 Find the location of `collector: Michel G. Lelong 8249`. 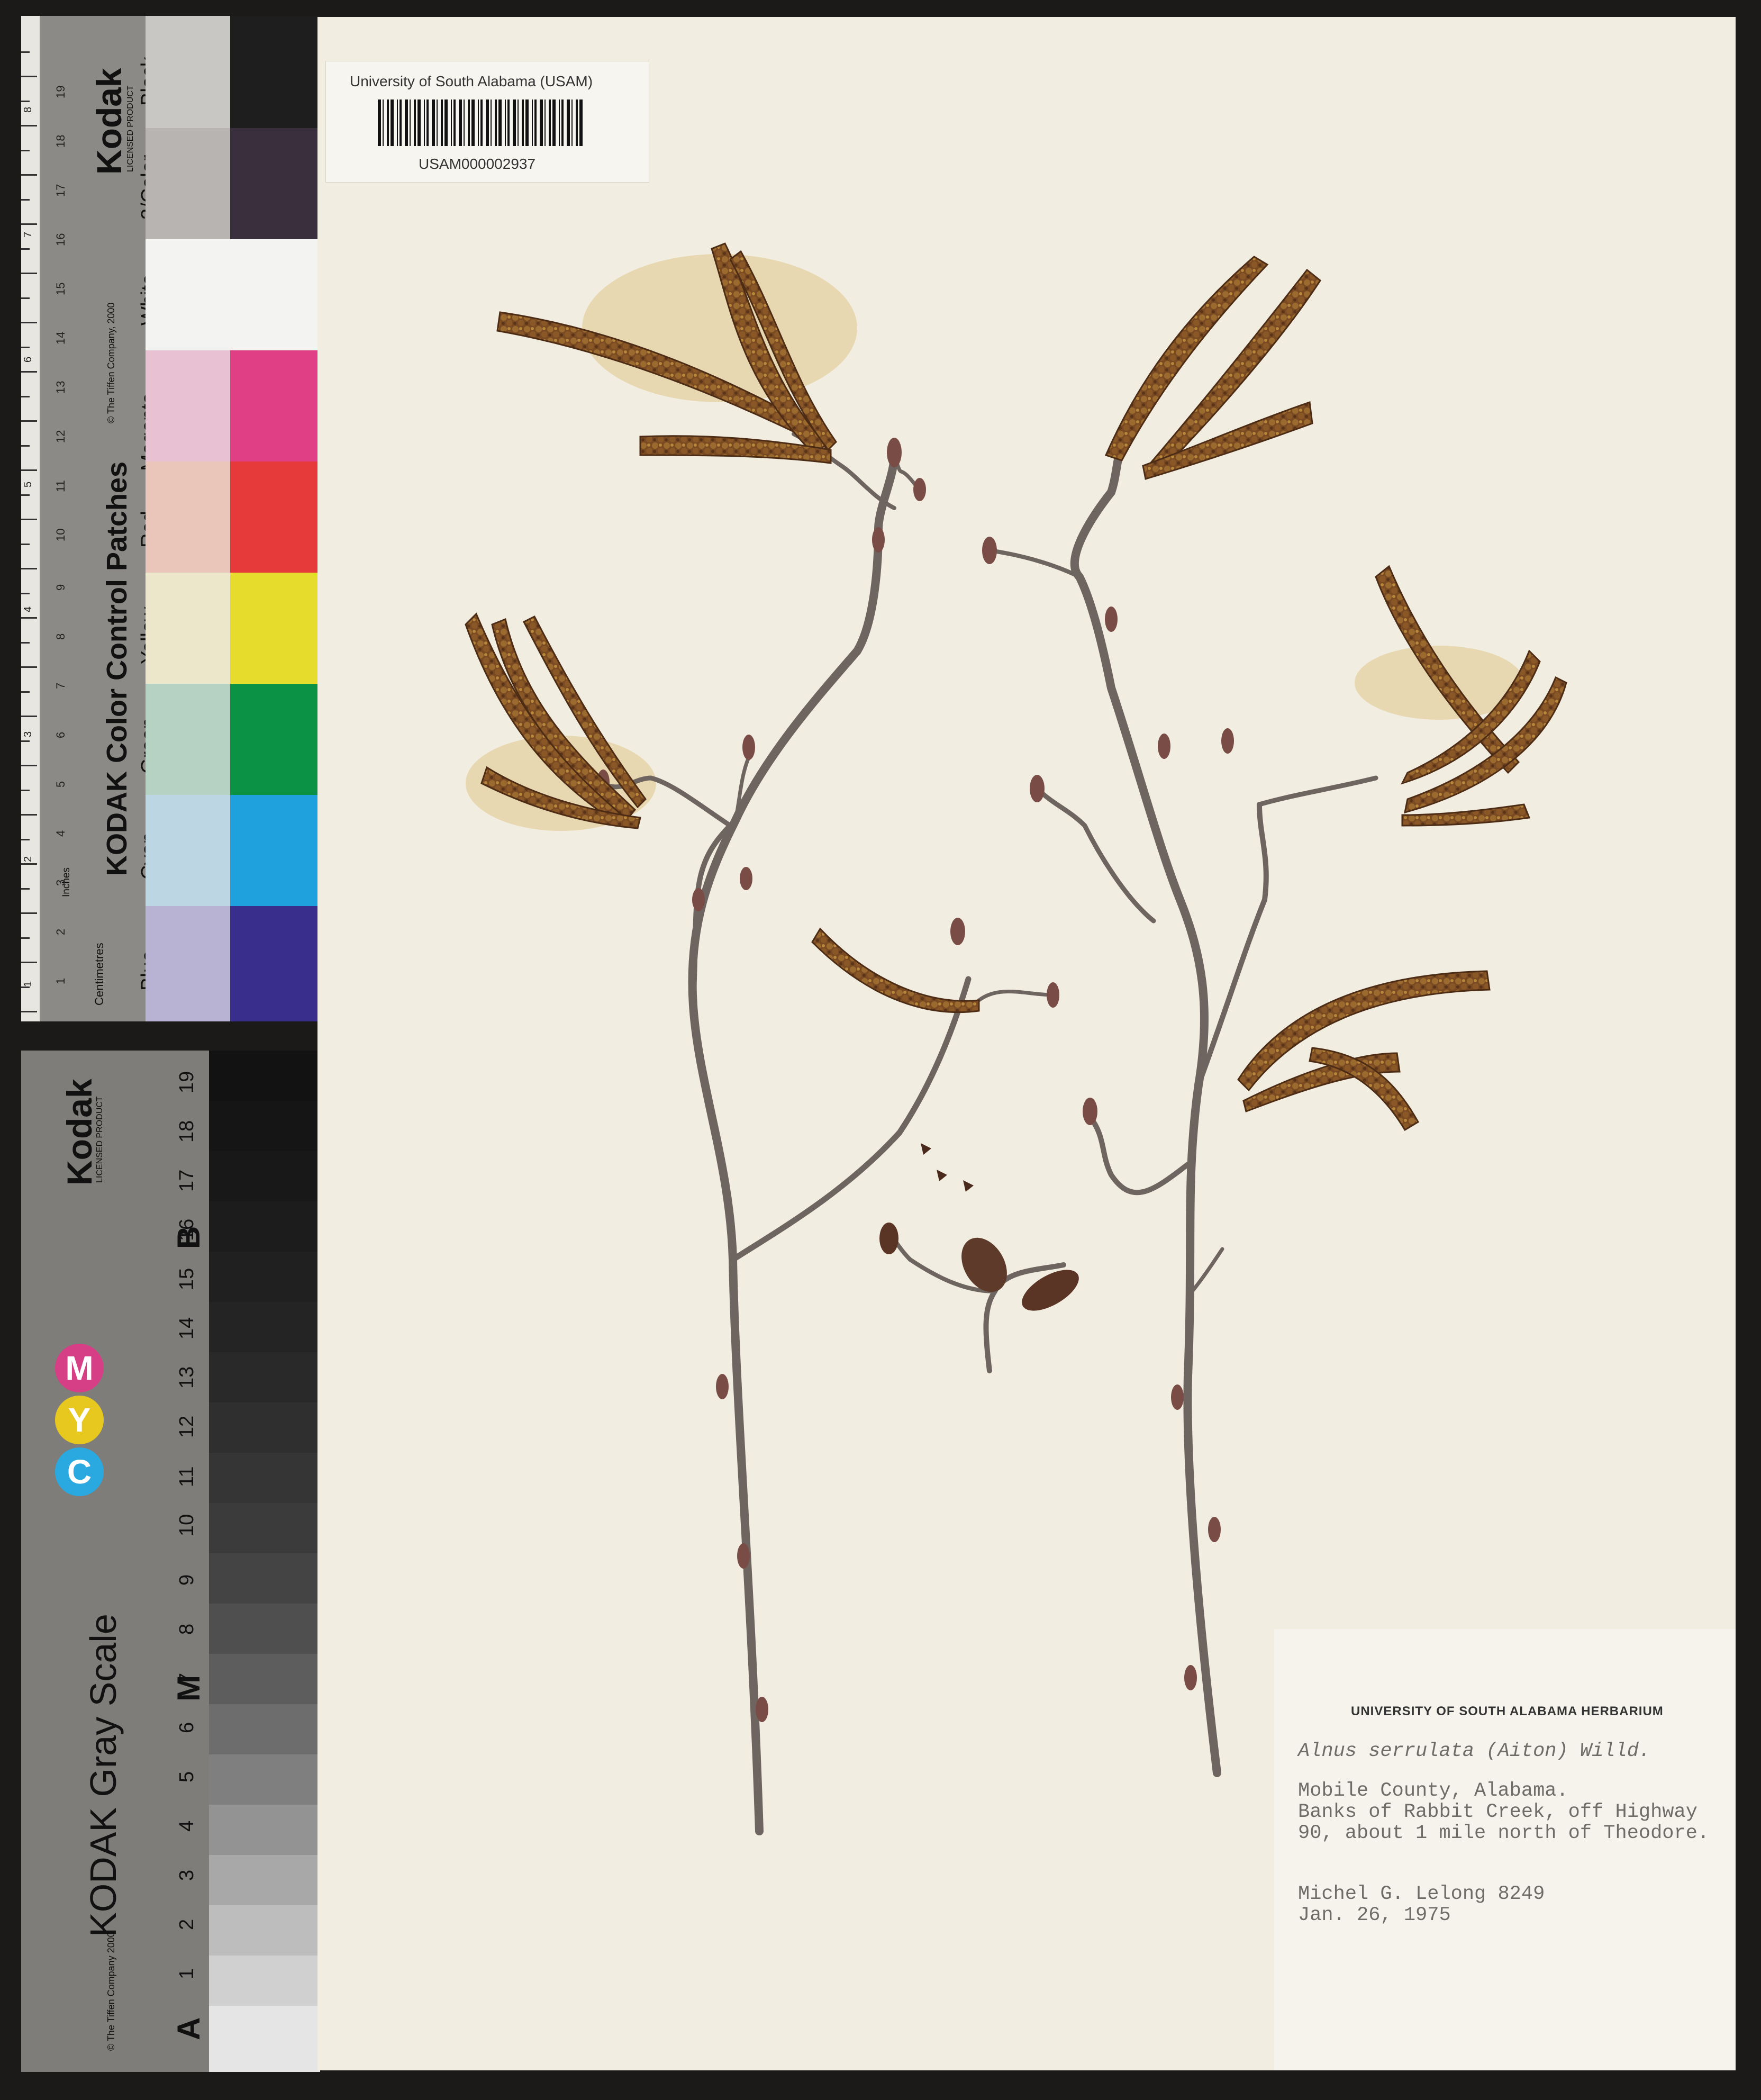

collector: Michel G. Lelong 8249 is located at coordinates (1421, 1894).